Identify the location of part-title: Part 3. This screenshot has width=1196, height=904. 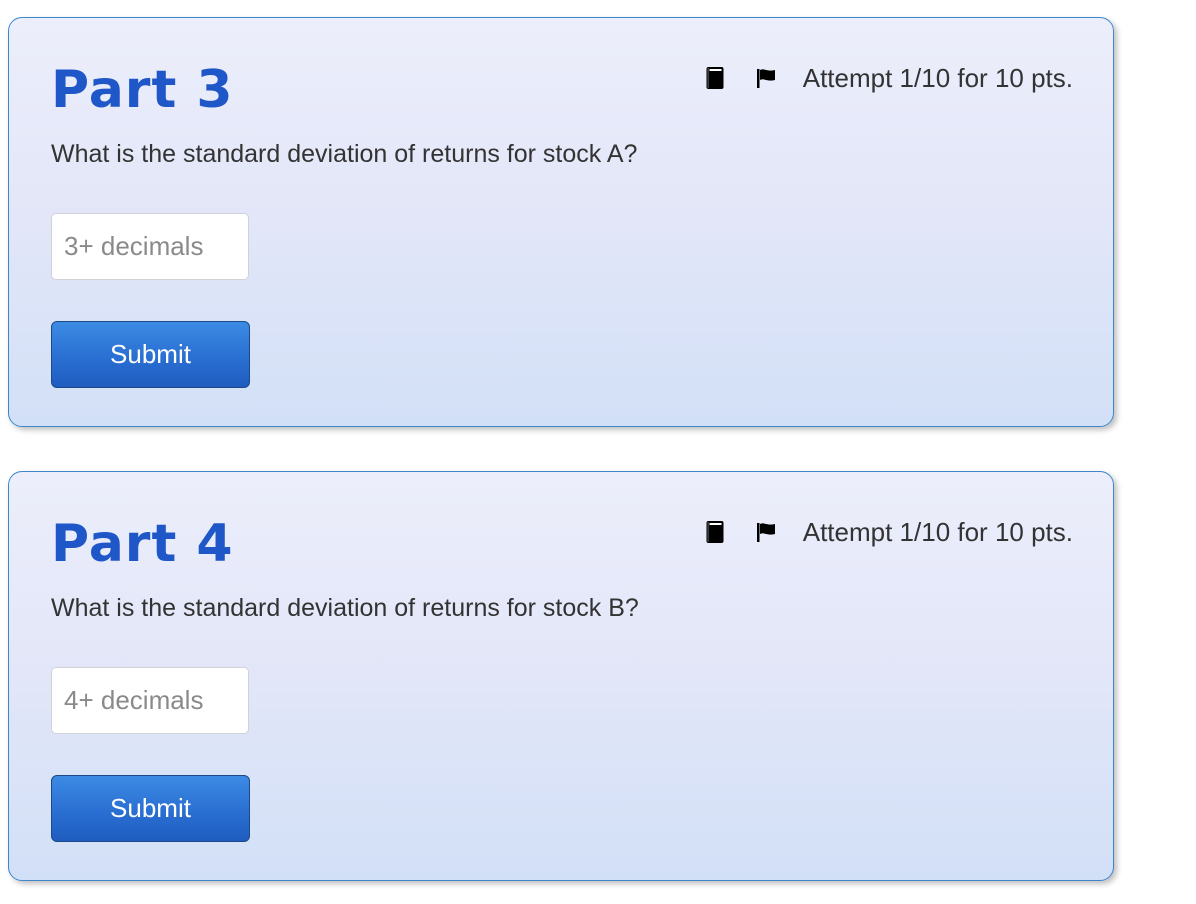
(142, 90).